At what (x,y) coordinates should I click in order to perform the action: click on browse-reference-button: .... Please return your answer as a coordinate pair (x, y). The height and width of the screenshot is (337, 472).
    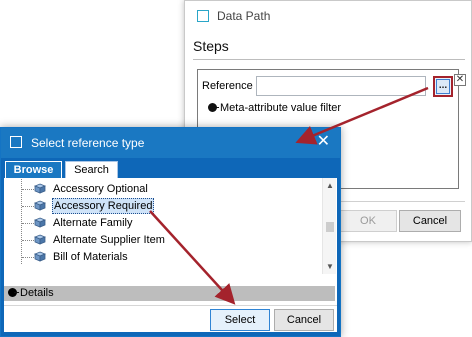
    Looking at the image, I should click on (443, 86).